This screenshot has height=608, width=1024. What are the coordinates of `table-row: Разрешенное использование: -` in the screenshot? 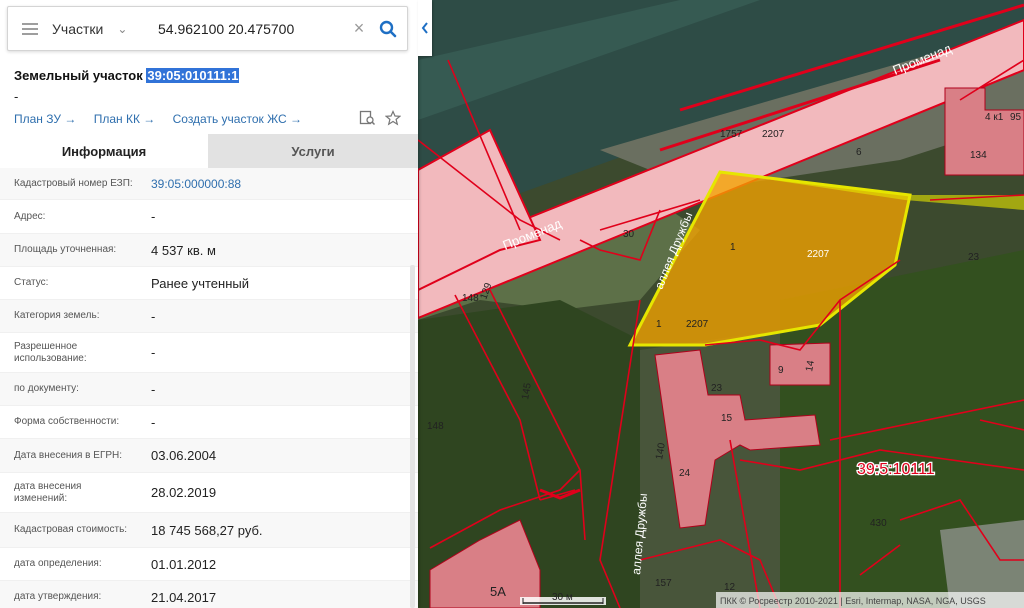 It's located at (209, 353).